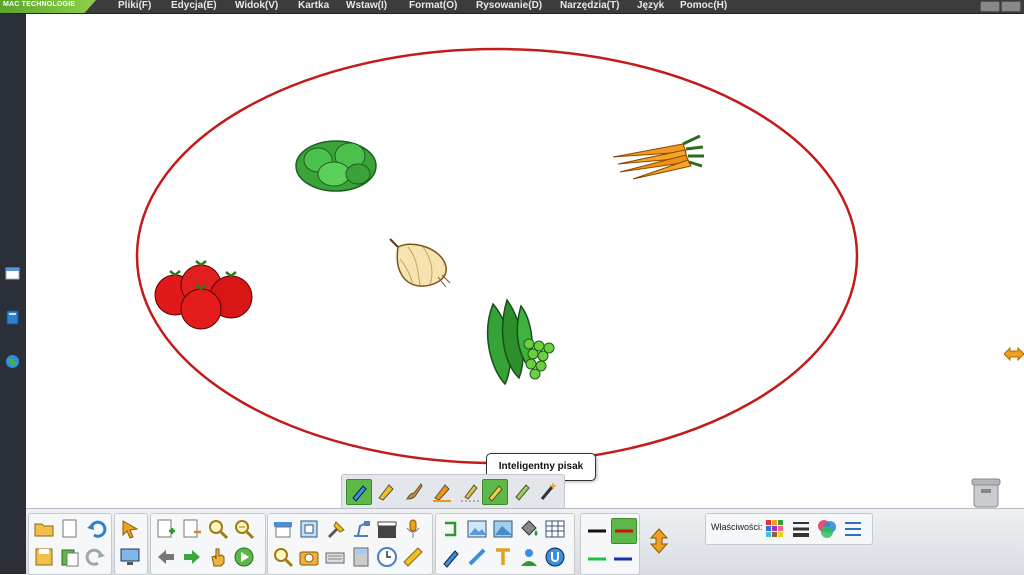 The width and height of the screenshot is (1024, 575). What do you see at coordinates (192, 529) in the screenshot?
I see `remove-page-button` at bounding box center [192, 529].